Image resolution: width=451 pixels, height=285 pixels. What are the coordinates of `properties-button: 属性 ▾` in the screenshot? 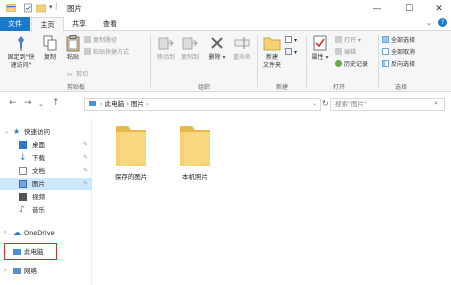 It's located at (320, 48).